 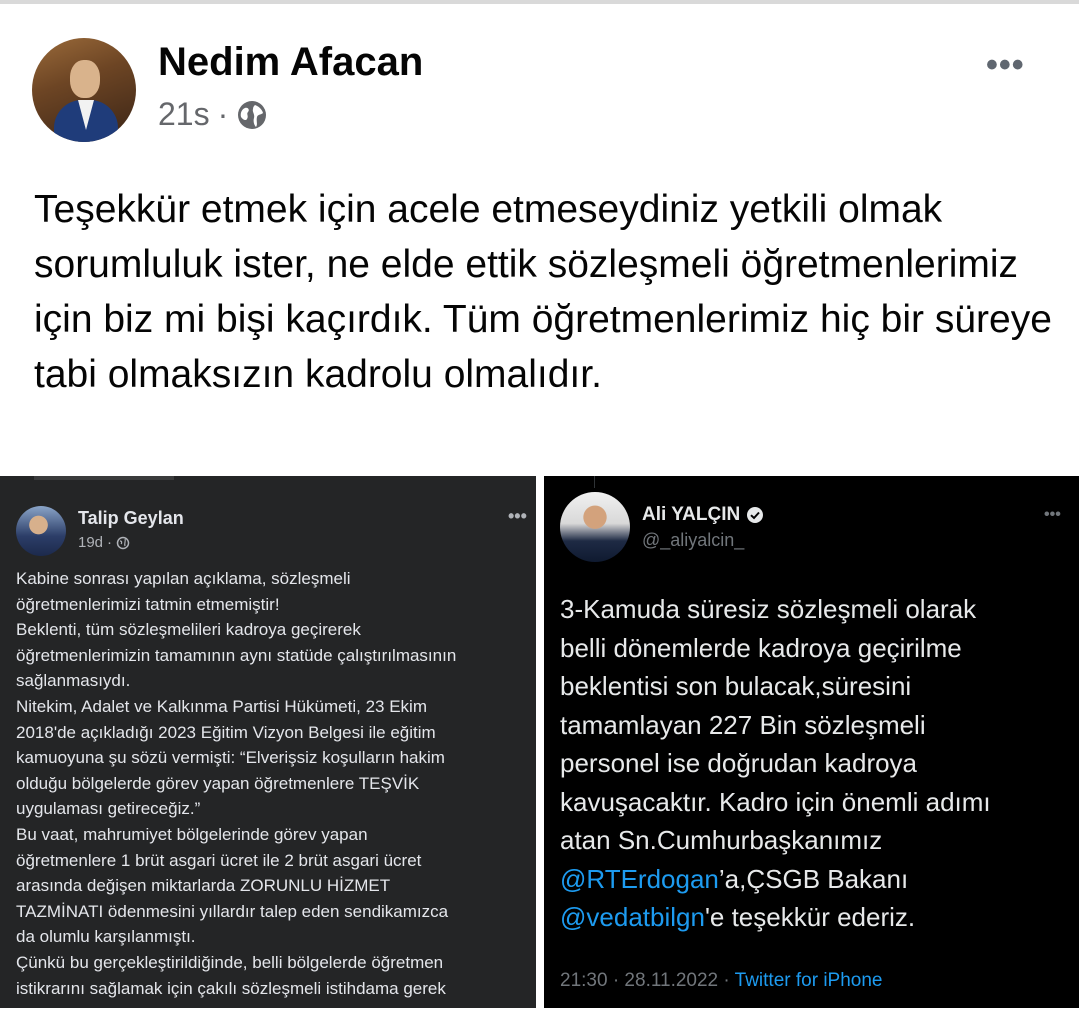 What do you see at coordinates (1052, 514) in the screenshot?
I see `tweet-more-icon: •••` at bounding box center [1052, 514].